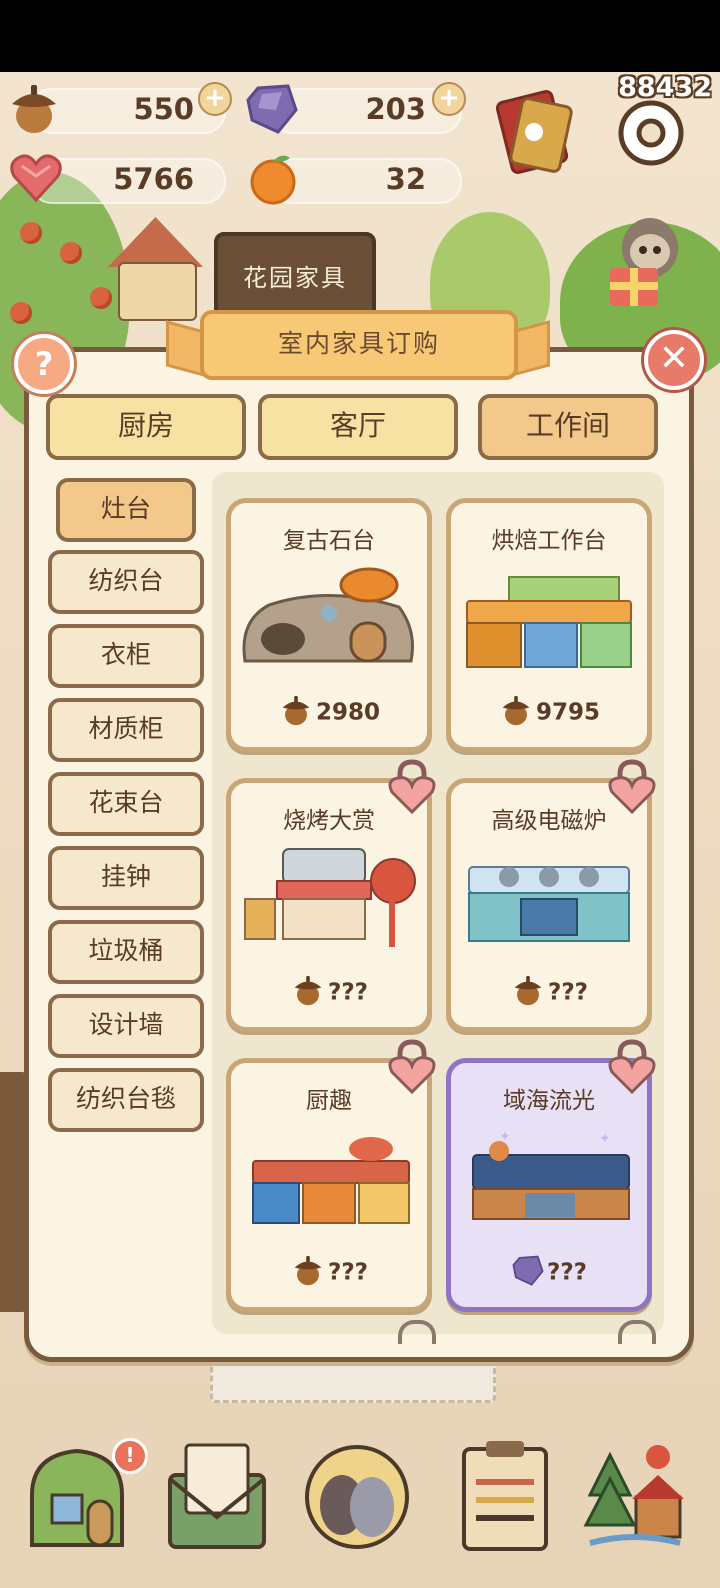 The image size is (720, 1588). Describe the element at coordinates (215, 99) in the screenshot. I see `add-acorn-button: +` at that location.